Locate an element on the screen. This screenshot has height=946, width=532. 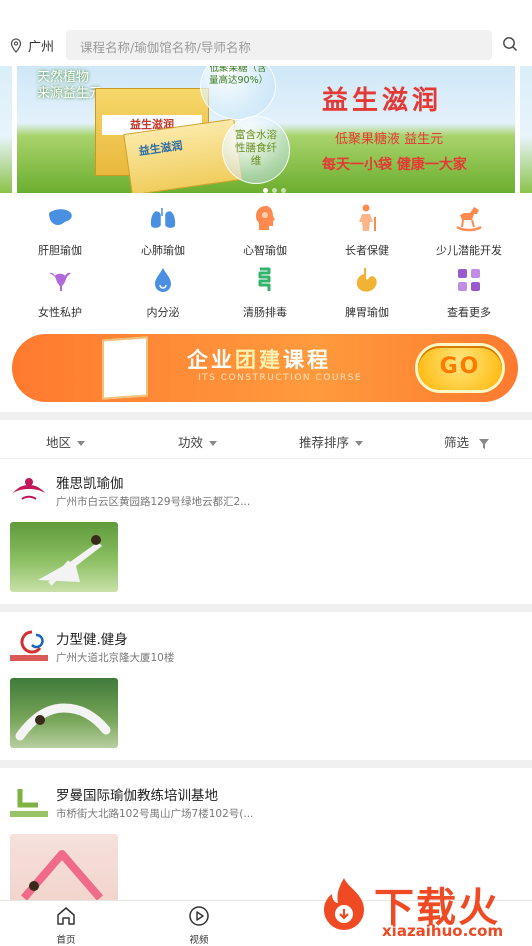
filter-label: 筛选 is located at coordinates (457, 442).